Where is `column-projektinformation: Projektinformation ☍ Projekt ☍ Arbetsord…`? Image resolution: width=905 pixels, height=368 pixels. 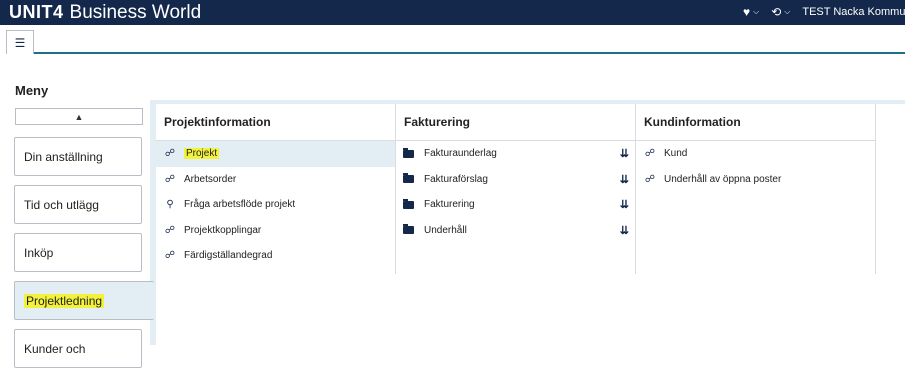 column-projektinformation: Projektinformation ☍ Projekt ☍ Arbetsord… is located at coordinates (276, 189).